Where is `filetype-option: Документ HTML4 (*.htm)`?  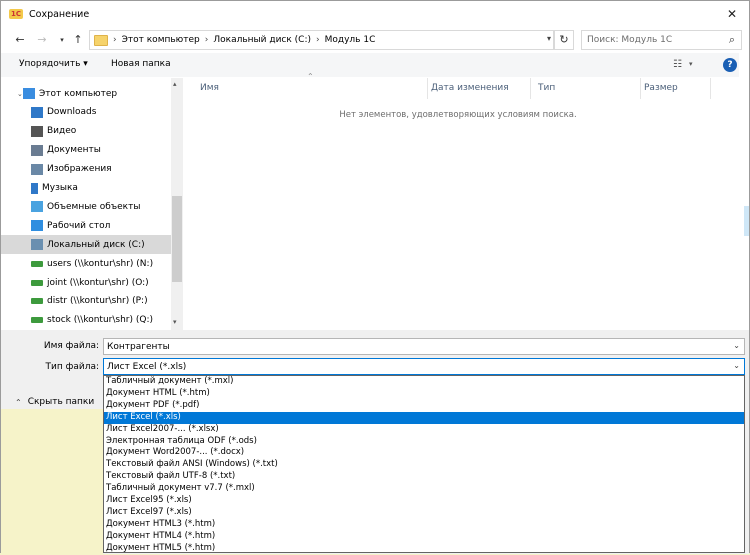 filetype-option: Документ HTML4 (*.htm) is located at coordinates (424, 537).